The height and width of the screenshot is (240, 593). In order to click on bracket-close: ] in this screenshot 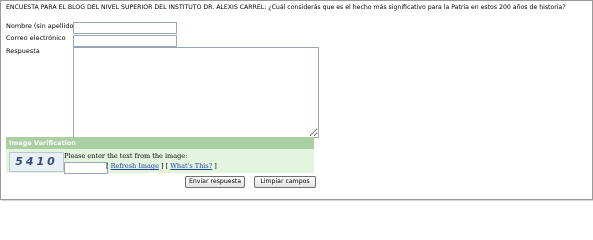, I will do `click(215, 166)`.